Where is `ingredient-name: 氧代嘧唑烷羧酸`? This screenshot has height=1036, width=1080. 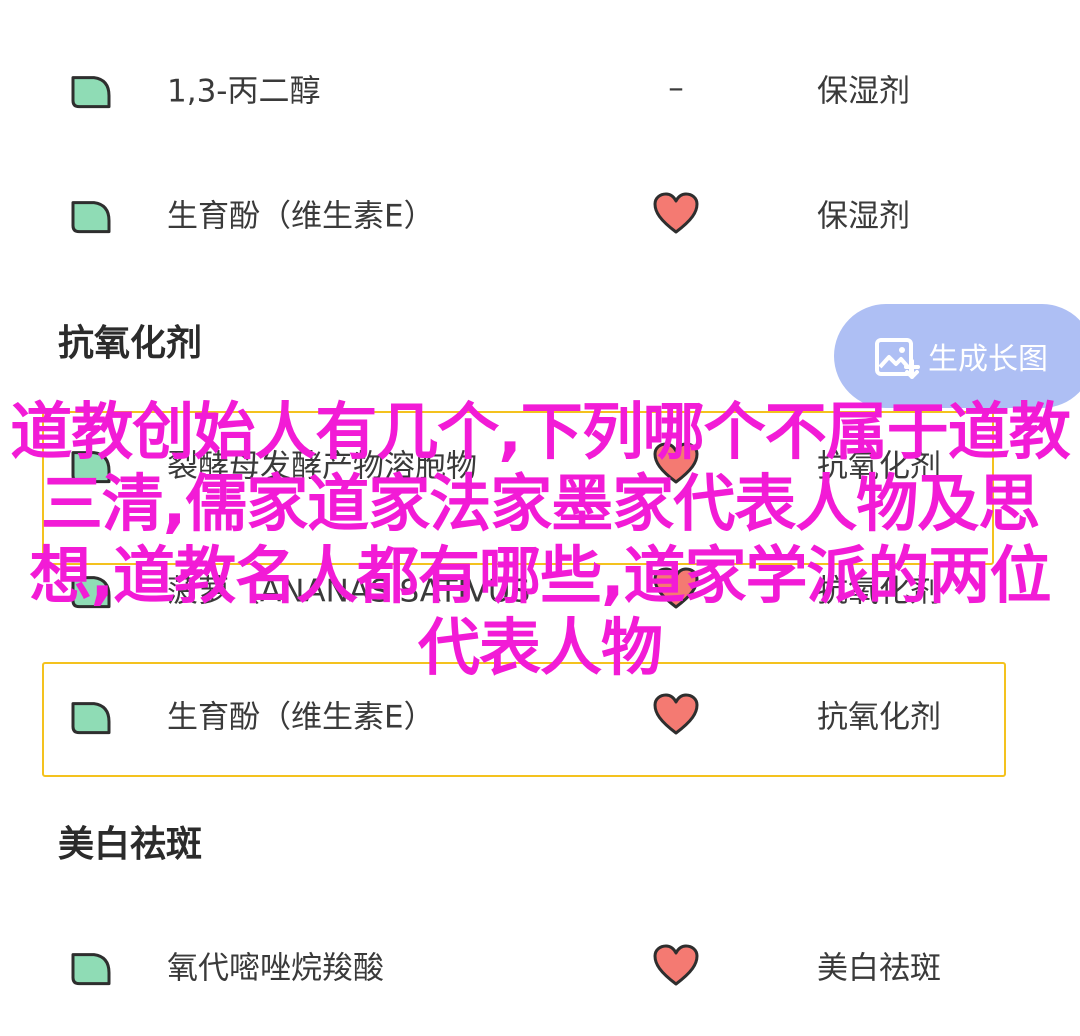 ingredient-name: 氧代嘧唑烷羧酸 is located at coordinates (275, 968).